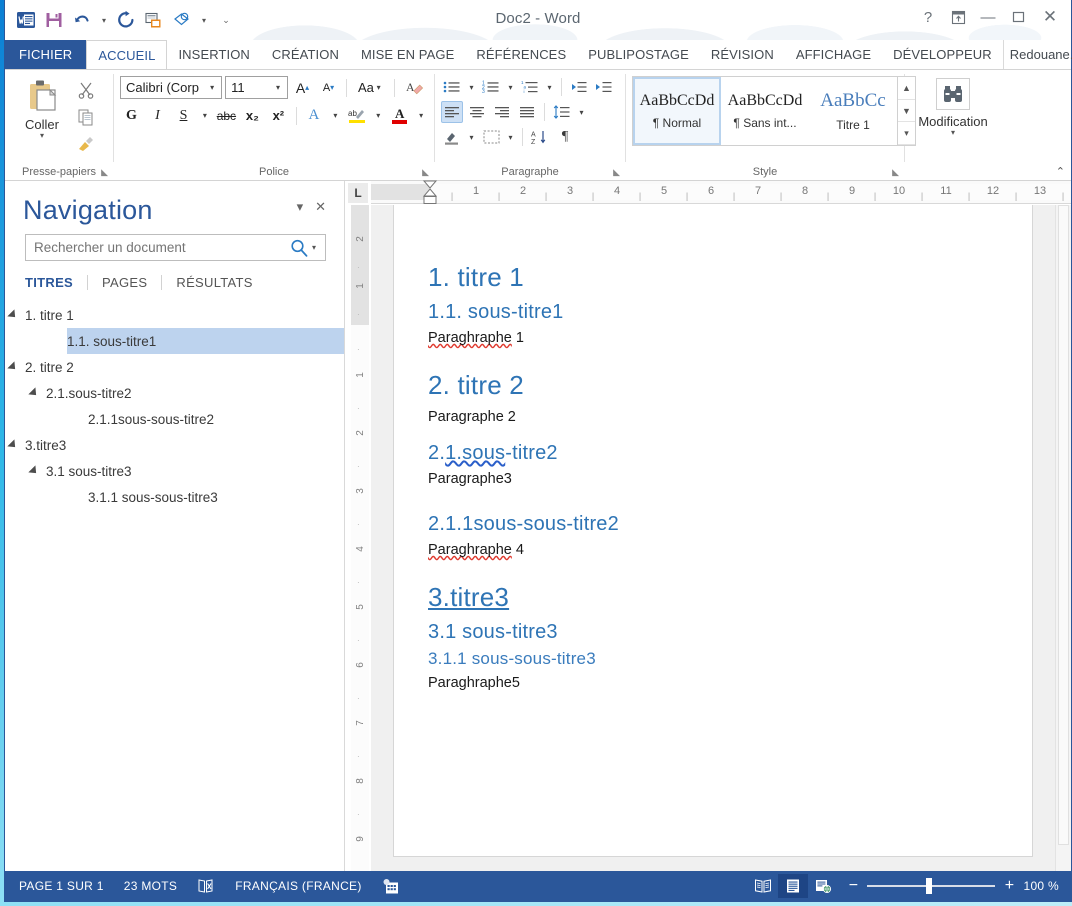 Image resolution: width=1072 pixels, height=906 pixels. I want to click on bullets-button, so click(452, 87).